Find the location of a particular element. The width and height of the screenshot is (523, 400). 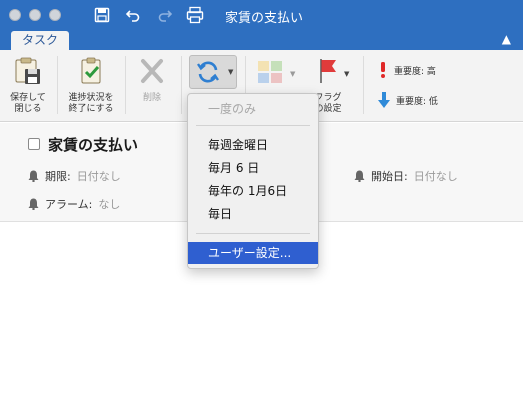

delete-icon is located at coordinates (152, 73).